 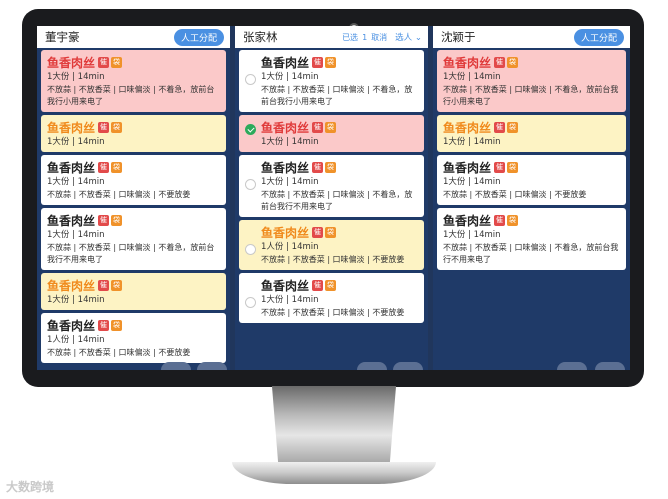 What do you see at coordinates (408, 37) in the screenshot?
I see `pick-person-dropdown: 选人 ⌄` at bounding box center [408, 37].